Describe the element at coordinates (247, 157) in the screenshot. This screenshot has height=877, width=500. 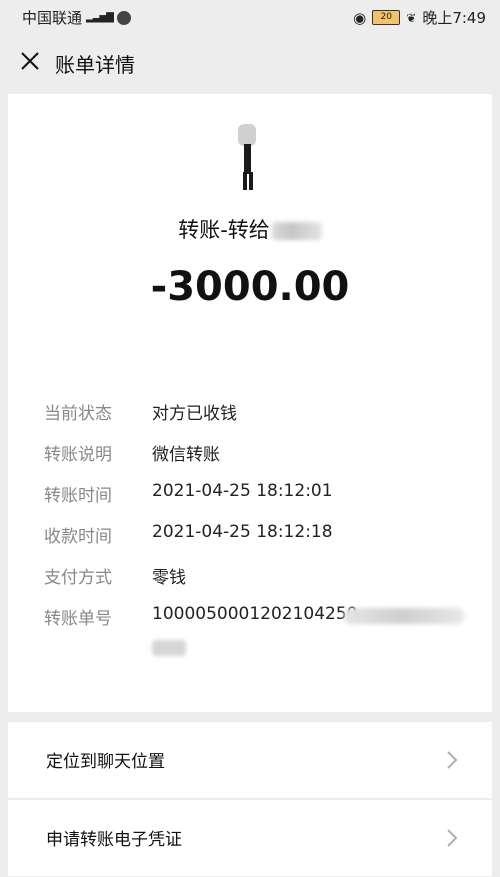
I see `avatar` at that location.